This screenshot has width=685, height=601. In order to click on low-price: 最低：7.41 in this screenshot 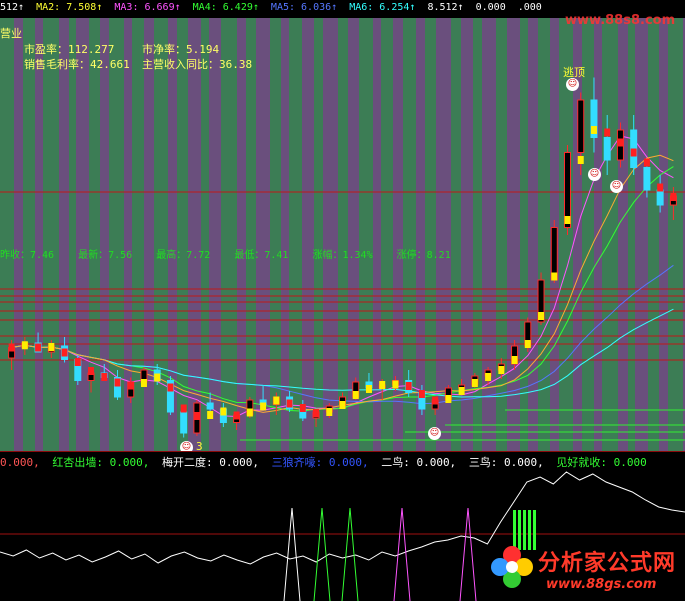, I will do `click(261, 255)`.